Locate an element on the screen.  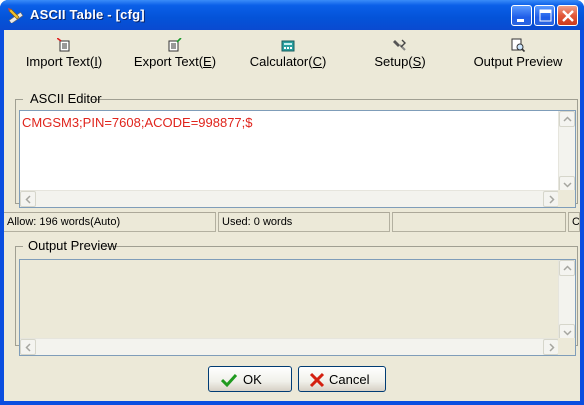
window-title: ASCII Table - [cfg] is located at coordinates (87, 14).